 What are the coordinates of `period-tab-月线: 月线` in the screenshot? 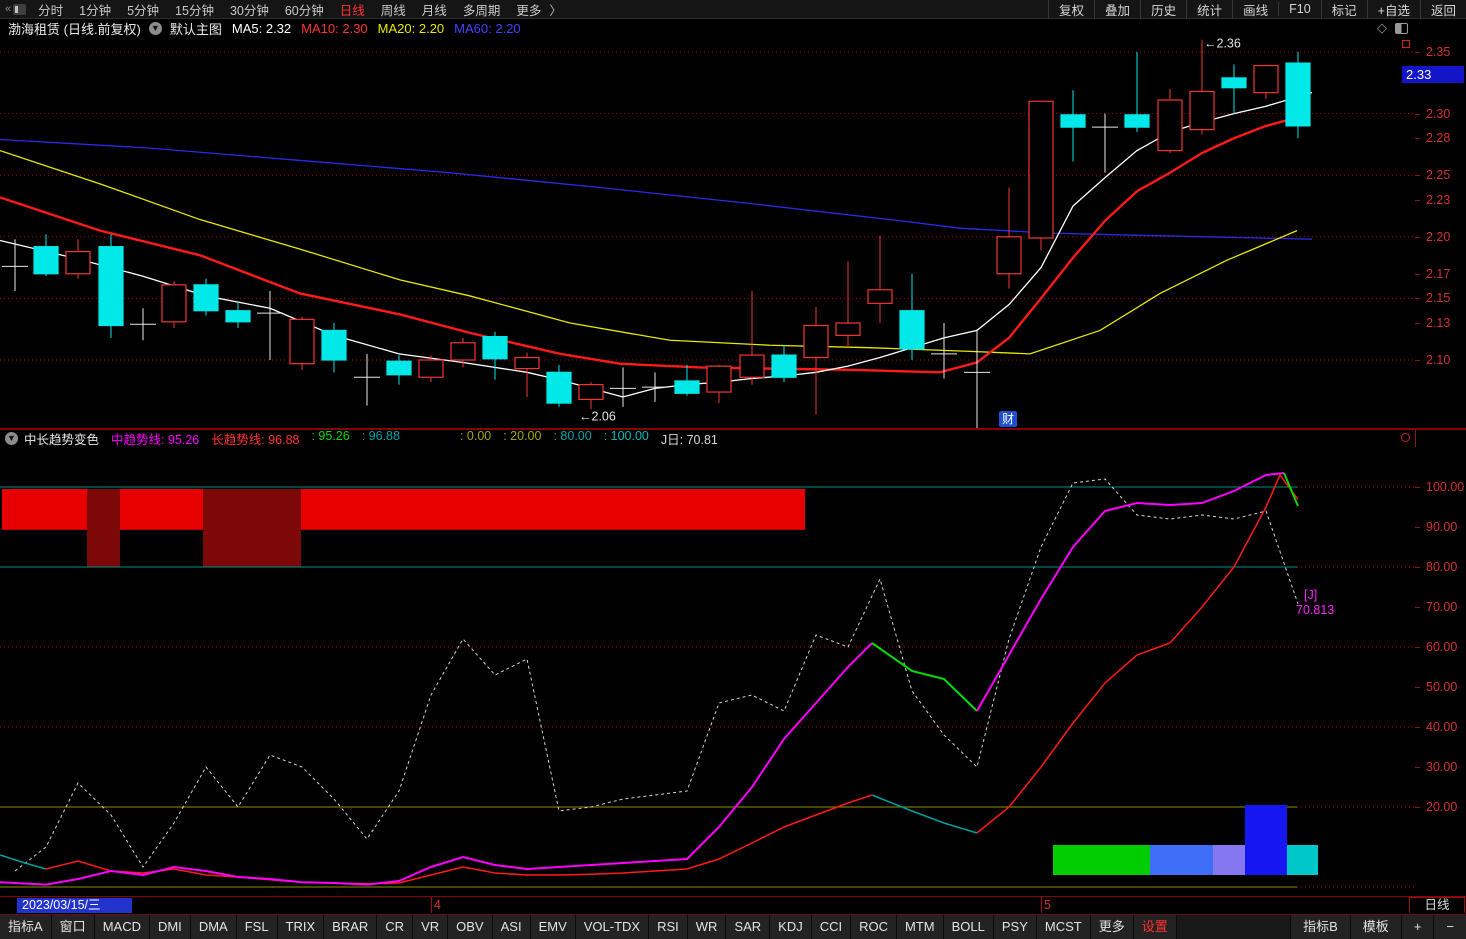 It's located at (434, 9).